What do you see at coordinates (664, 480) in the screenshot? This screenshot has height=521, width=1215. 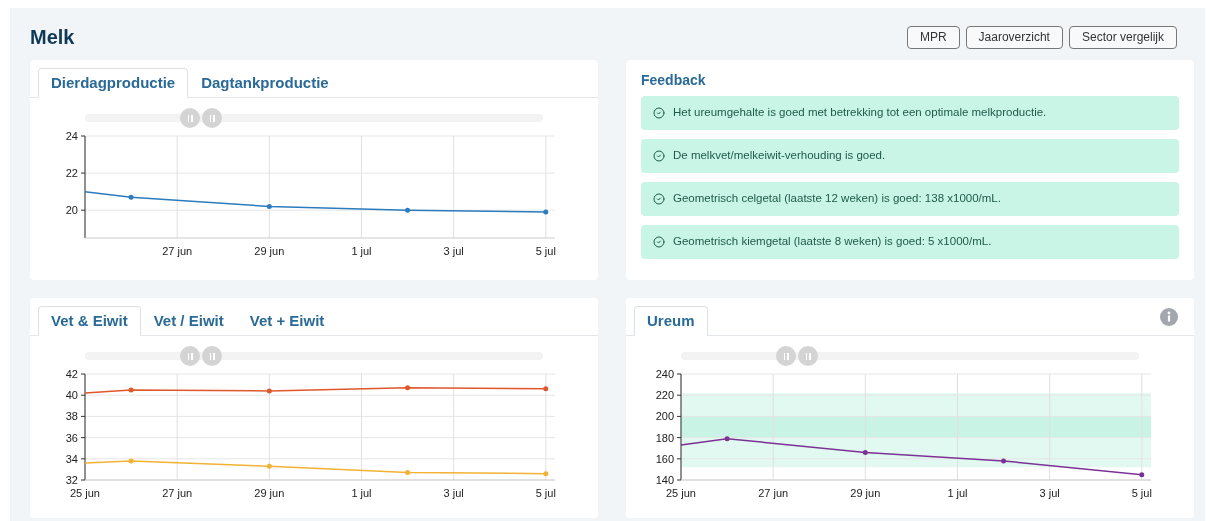 I see `axis-label: 140` at bounding box center [664, 480].